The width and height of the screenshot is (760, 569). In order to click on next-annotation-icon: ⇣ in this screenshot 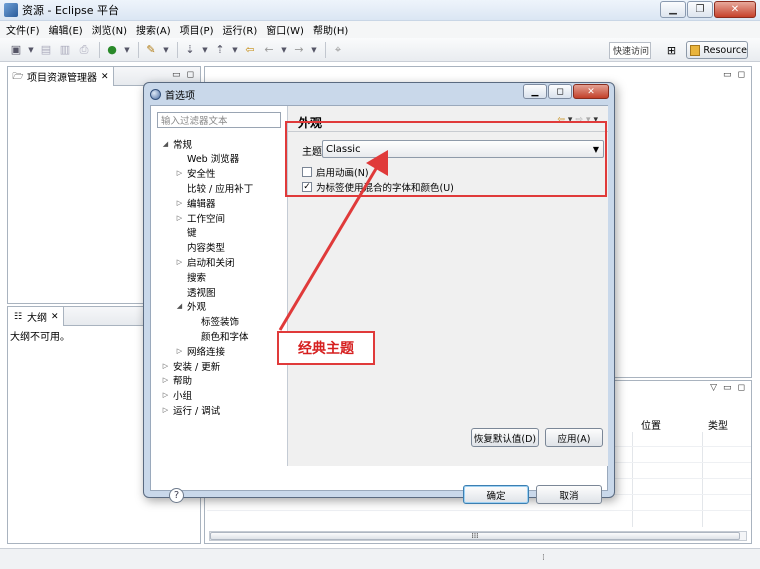, I will do `click(190, 50)`.